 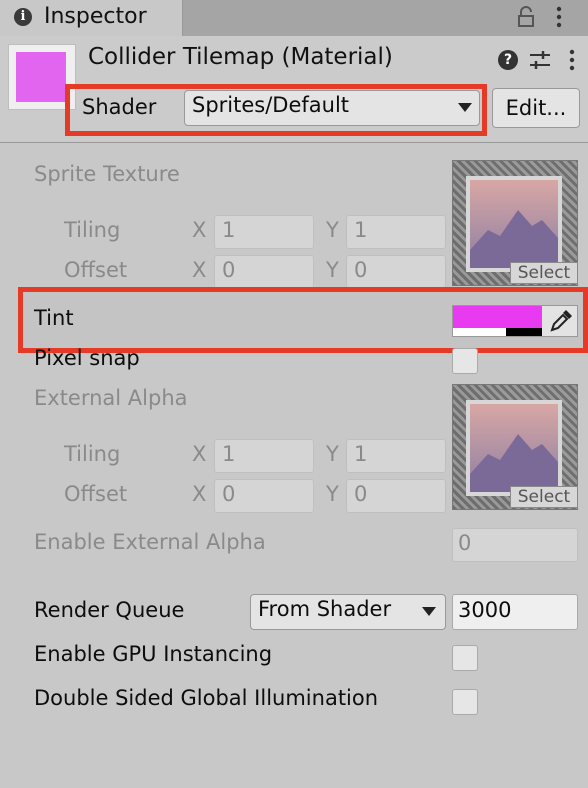 I want to click on sprite-texture-label: Sprite Texture, so click(x=107, y=174).